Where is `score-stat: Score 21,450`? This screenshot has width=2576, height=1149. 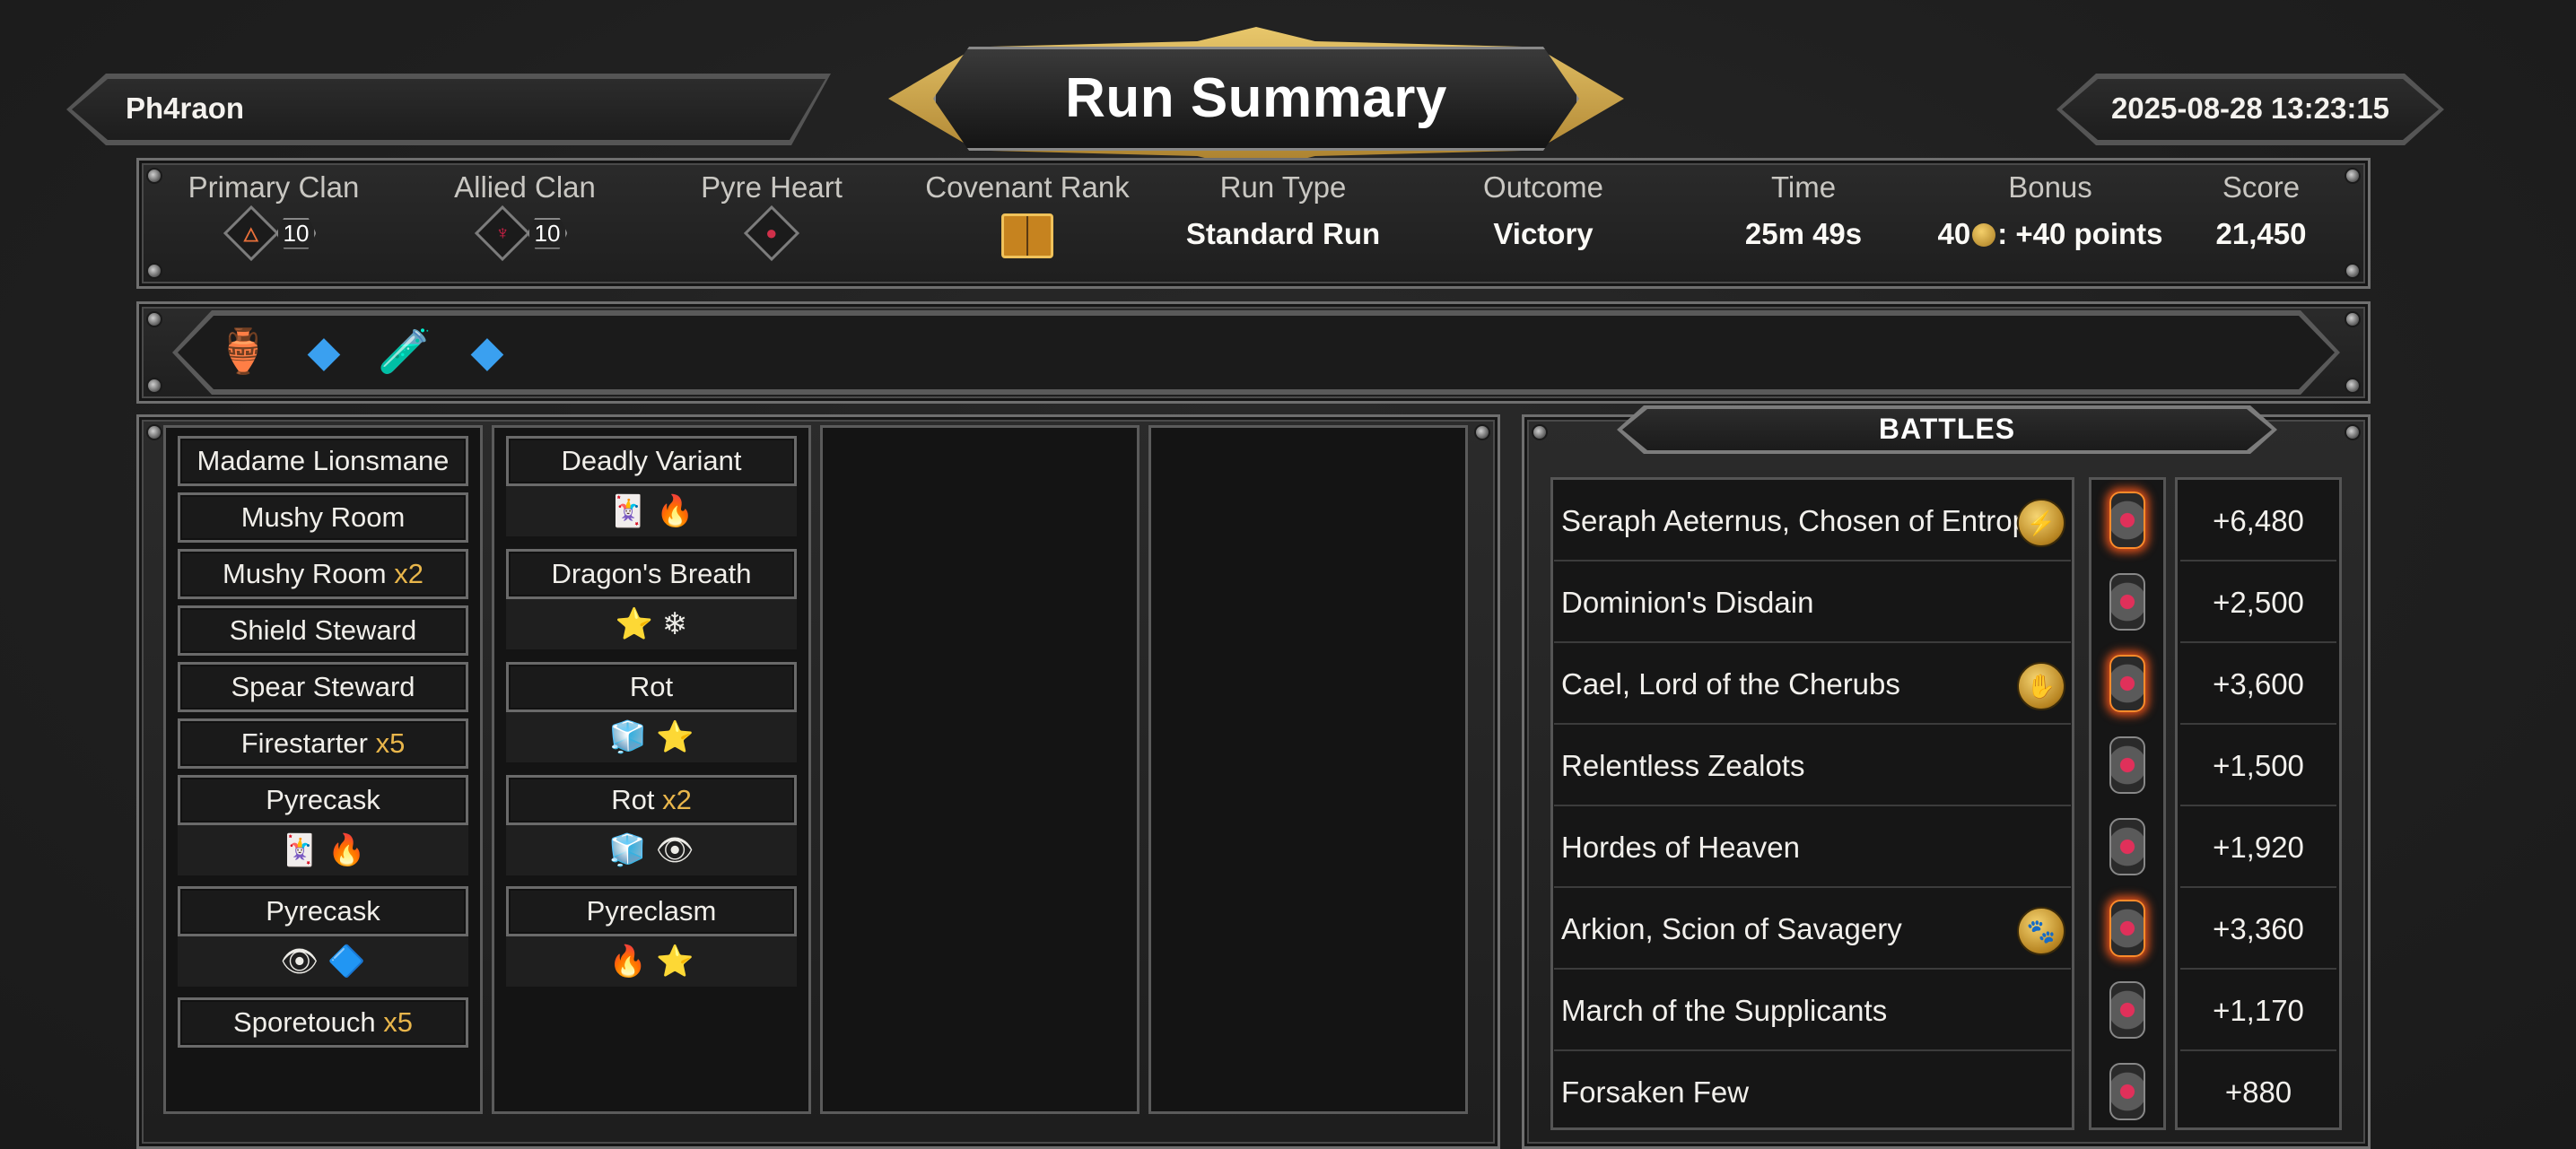 score-stat: Score 21,450 is located at coordinates (2261, 210).